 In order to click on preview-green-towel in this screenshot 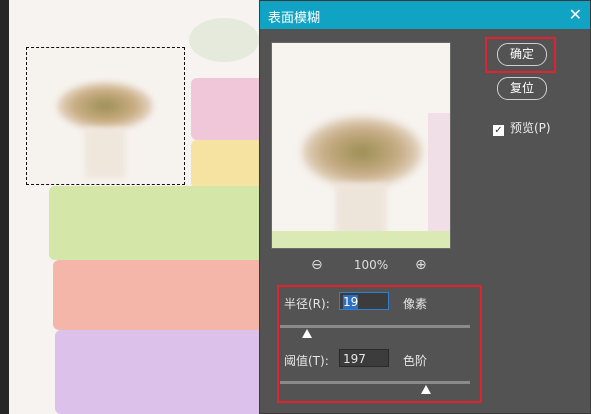, I will do `click(361, 239)`.